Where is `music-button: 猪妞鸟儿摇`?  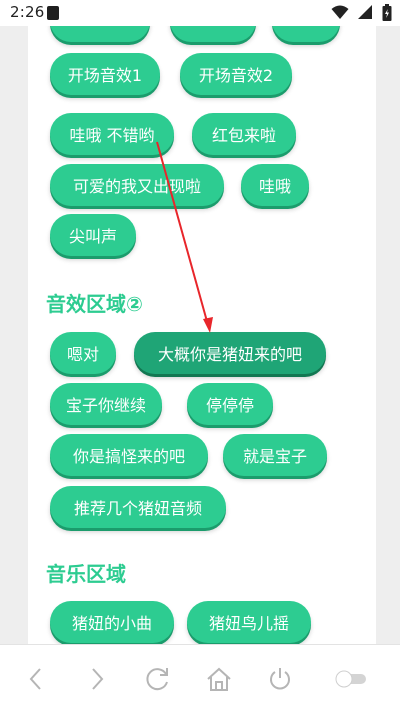 music-button: 猪妞鸟儿摇 is located at coordinates (249, 622).